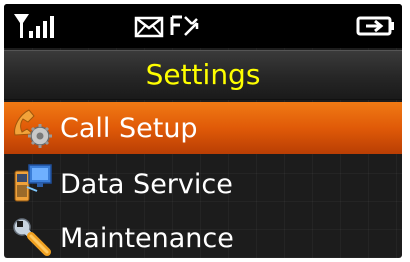 The height and width of the screenshot is (262, 410). I want to click on call-setup-icon, so click(32, 128).